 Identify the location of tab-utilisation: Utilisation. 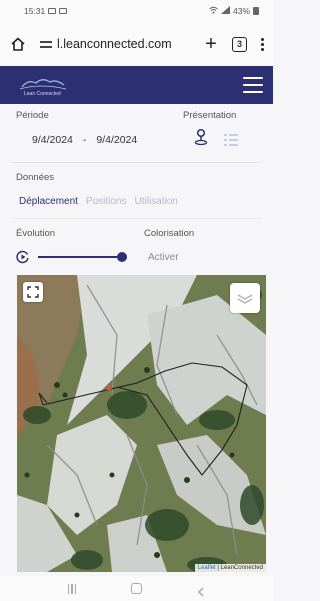
(156, 201).